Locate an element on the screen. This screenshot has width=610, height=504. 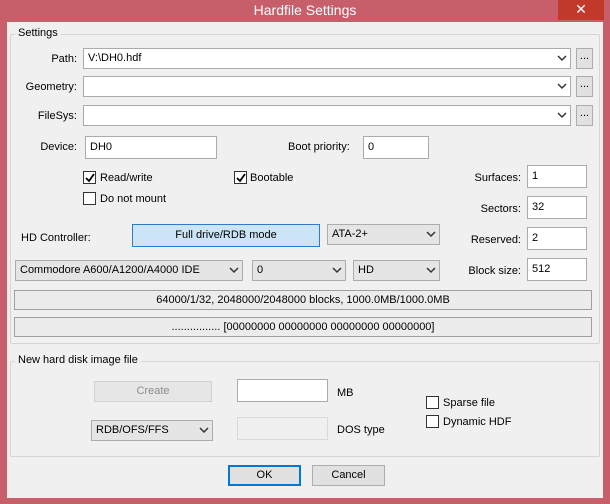
readwrite-checkbox is located at coordinates (89, 177).